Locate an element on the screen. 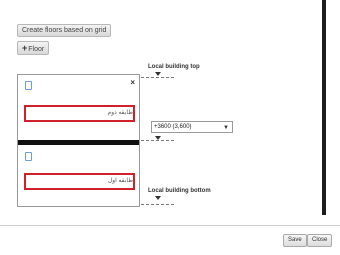  create-floors-based-on-grid-button: Create floors based on grid is located at coordinates (64, 30).